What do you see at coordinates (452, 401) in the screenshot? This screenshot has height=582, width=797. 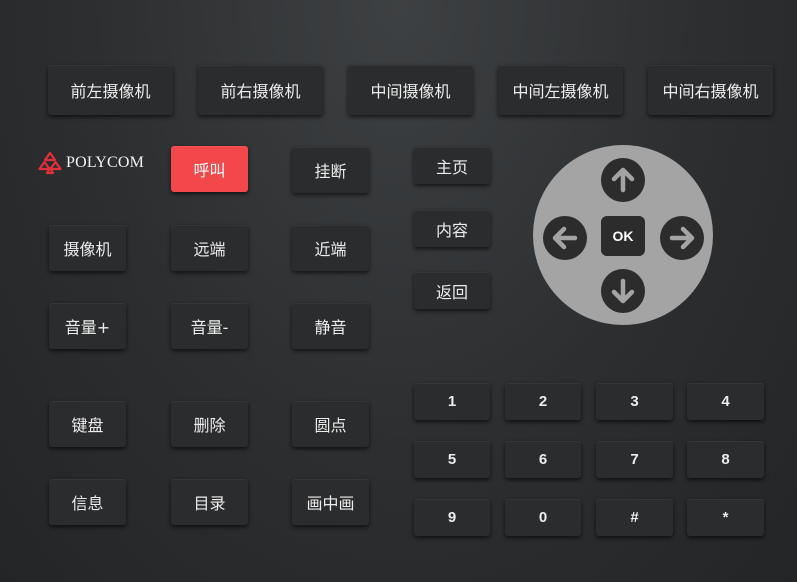 I see `key-1: 1` at bounding box center [452, 401].